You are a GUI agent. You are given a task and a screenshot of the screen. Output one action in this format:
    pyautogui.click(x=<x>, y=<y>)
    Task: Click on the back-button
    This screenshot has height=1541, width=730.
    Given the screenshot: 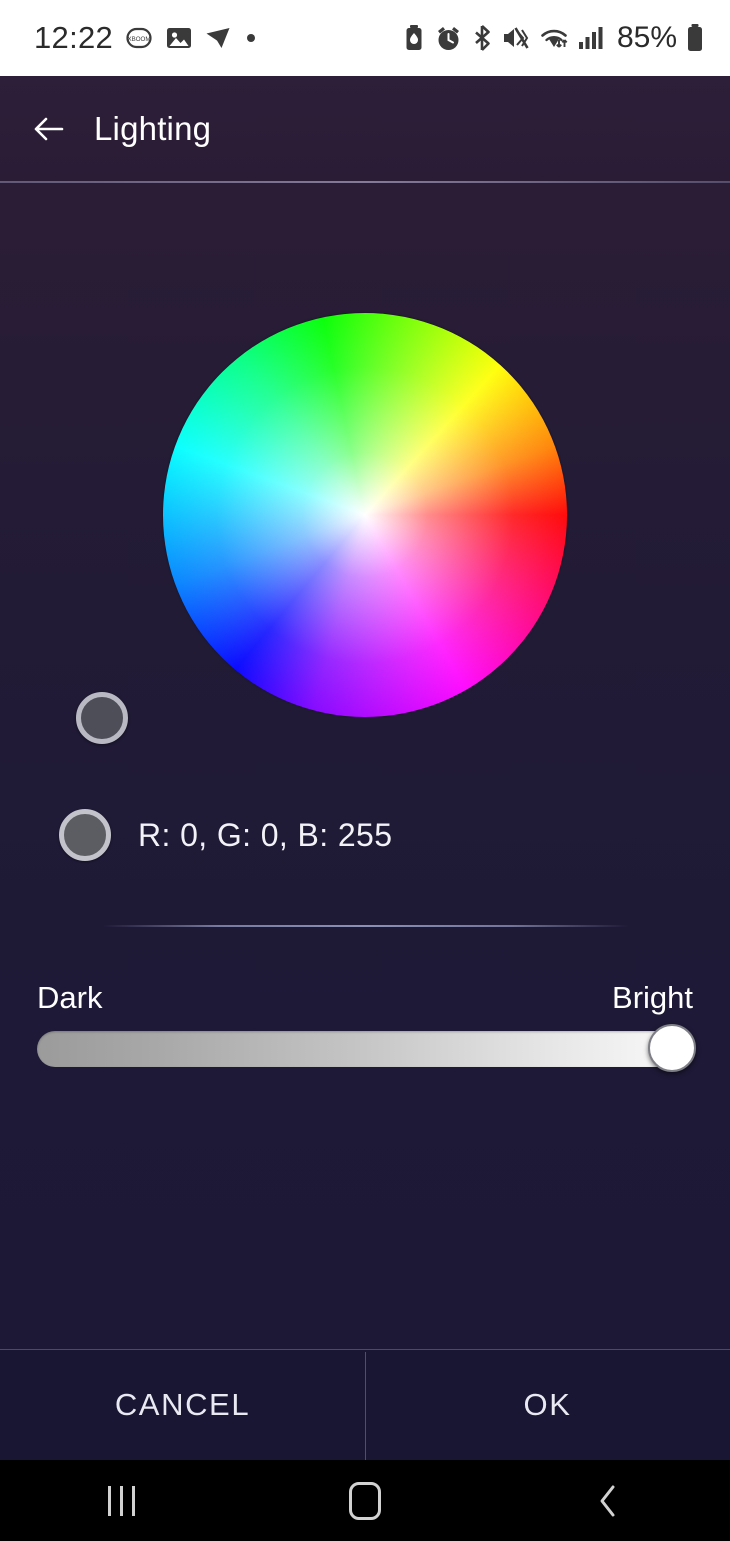 What is the action you would take?
    pyautogui.click(x=49, y=129)
    